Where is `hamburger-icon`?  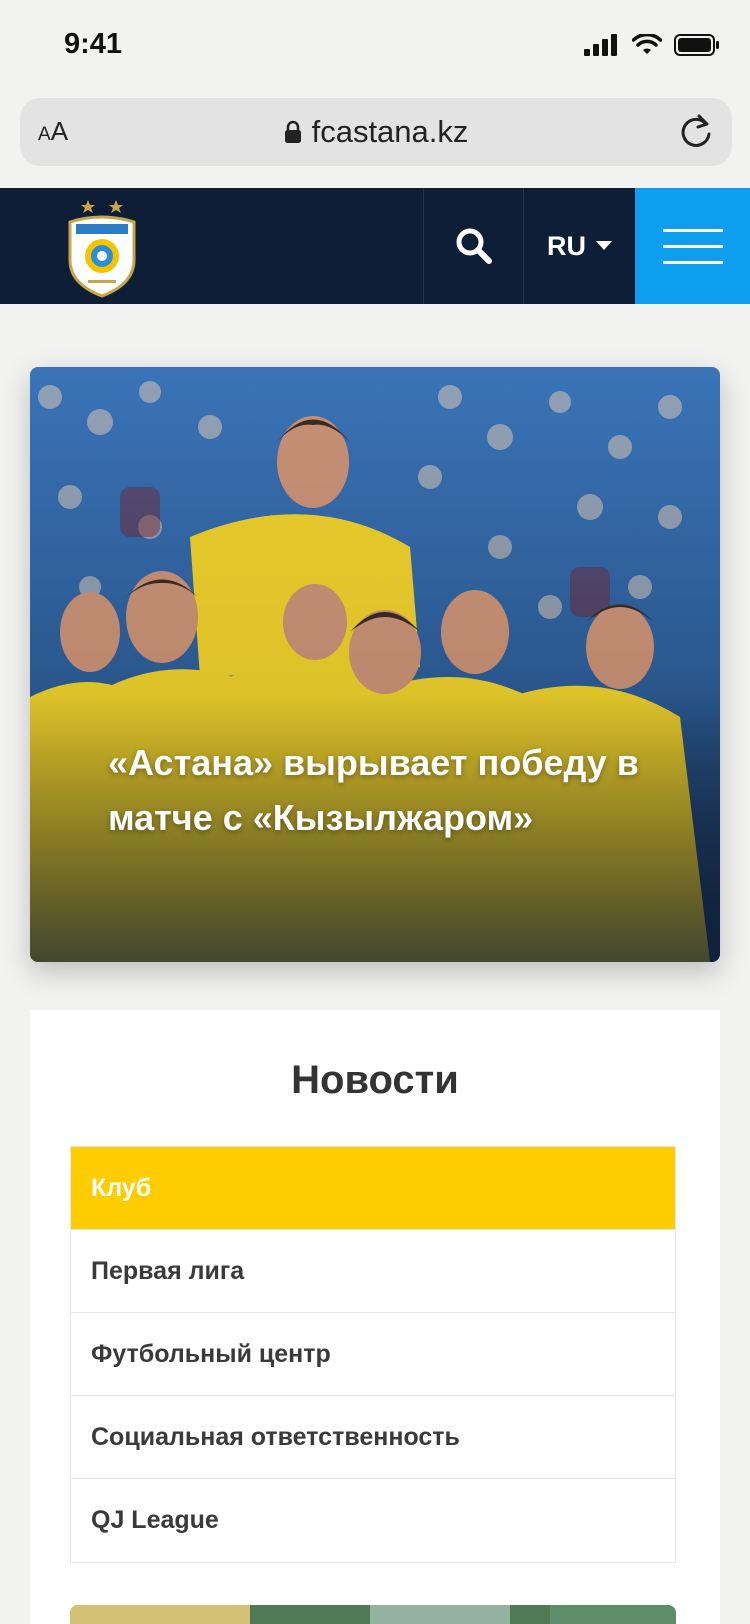
hamburger-icon is located at coordinates (692, 230).